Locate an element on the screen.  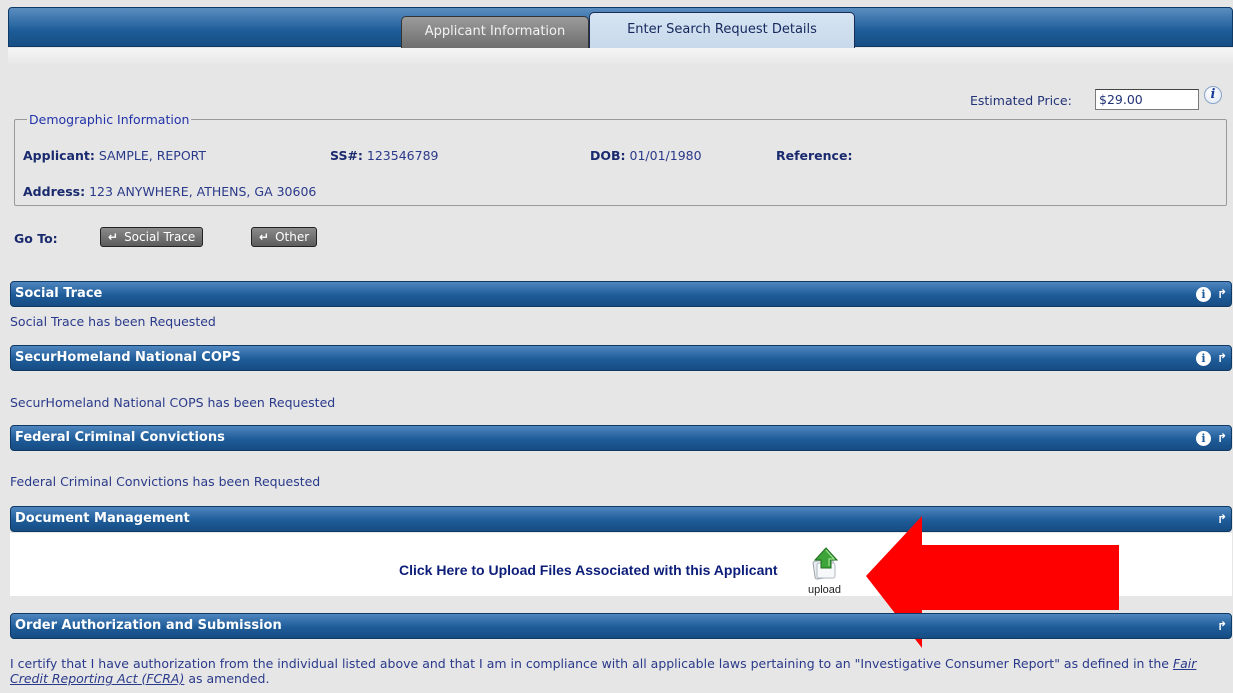
ss-field: SS#: 123546789 is located at coordinates (384, 155).